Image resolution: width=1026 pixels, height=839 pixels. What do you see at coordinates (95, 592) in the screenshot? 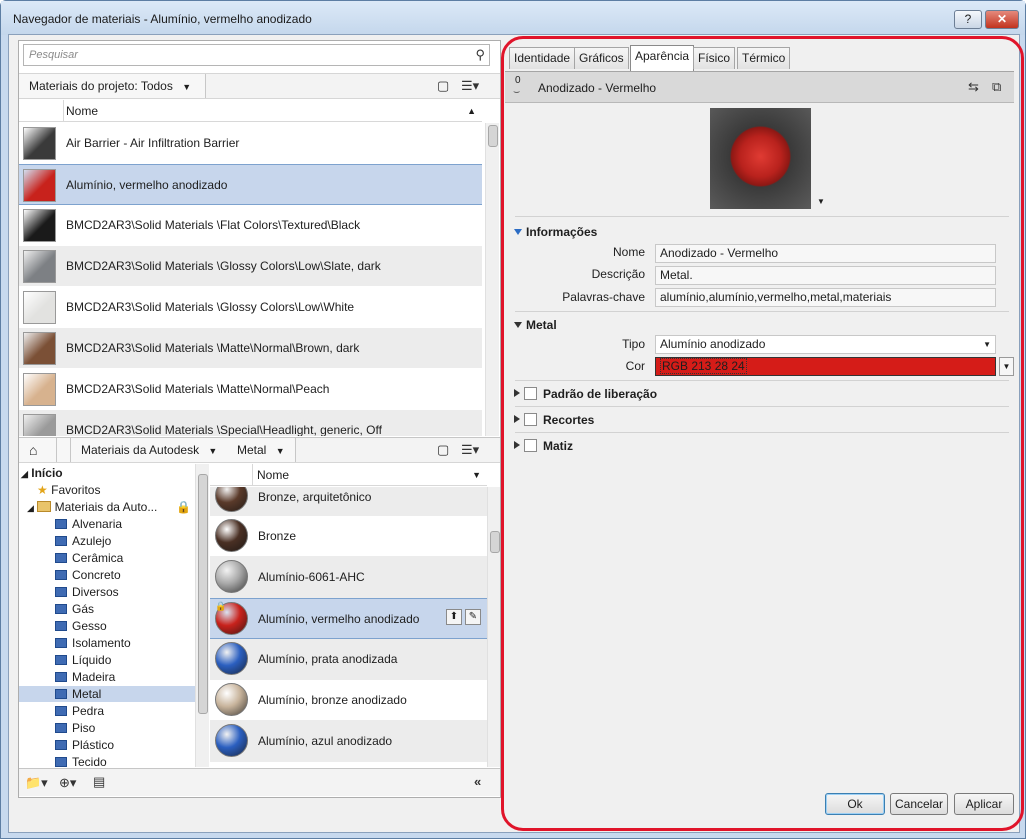
I see `tree-category-label: Diversos` at bounding box center [95, 592].